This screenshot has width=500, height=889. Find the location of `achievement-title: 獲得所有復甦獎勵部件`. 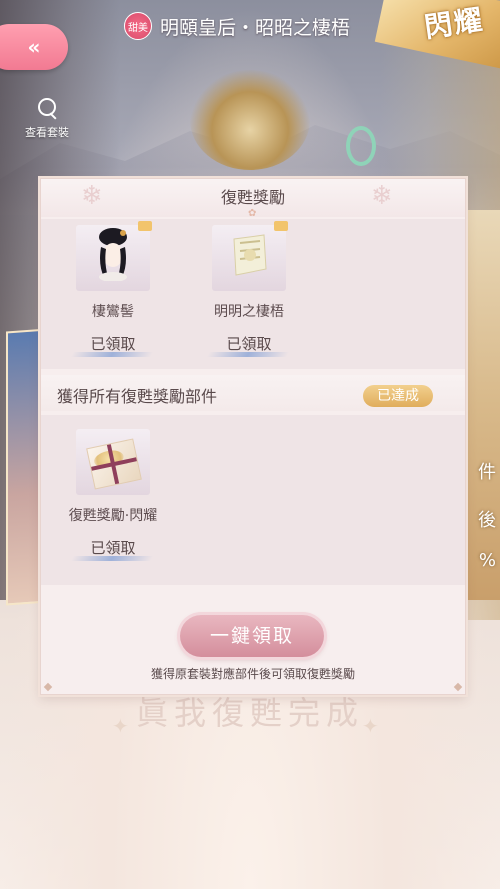

achievement-title: 獲得所有復甦獎勵部件 is located at coordinates (137, 396).